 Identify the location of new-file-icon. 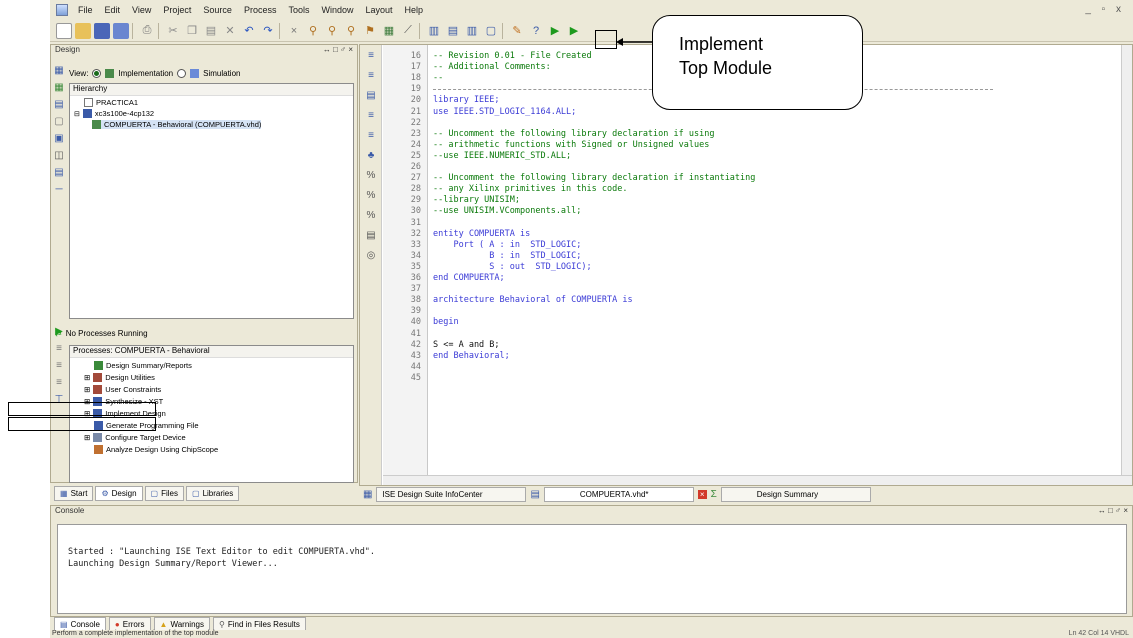
(64, 30).